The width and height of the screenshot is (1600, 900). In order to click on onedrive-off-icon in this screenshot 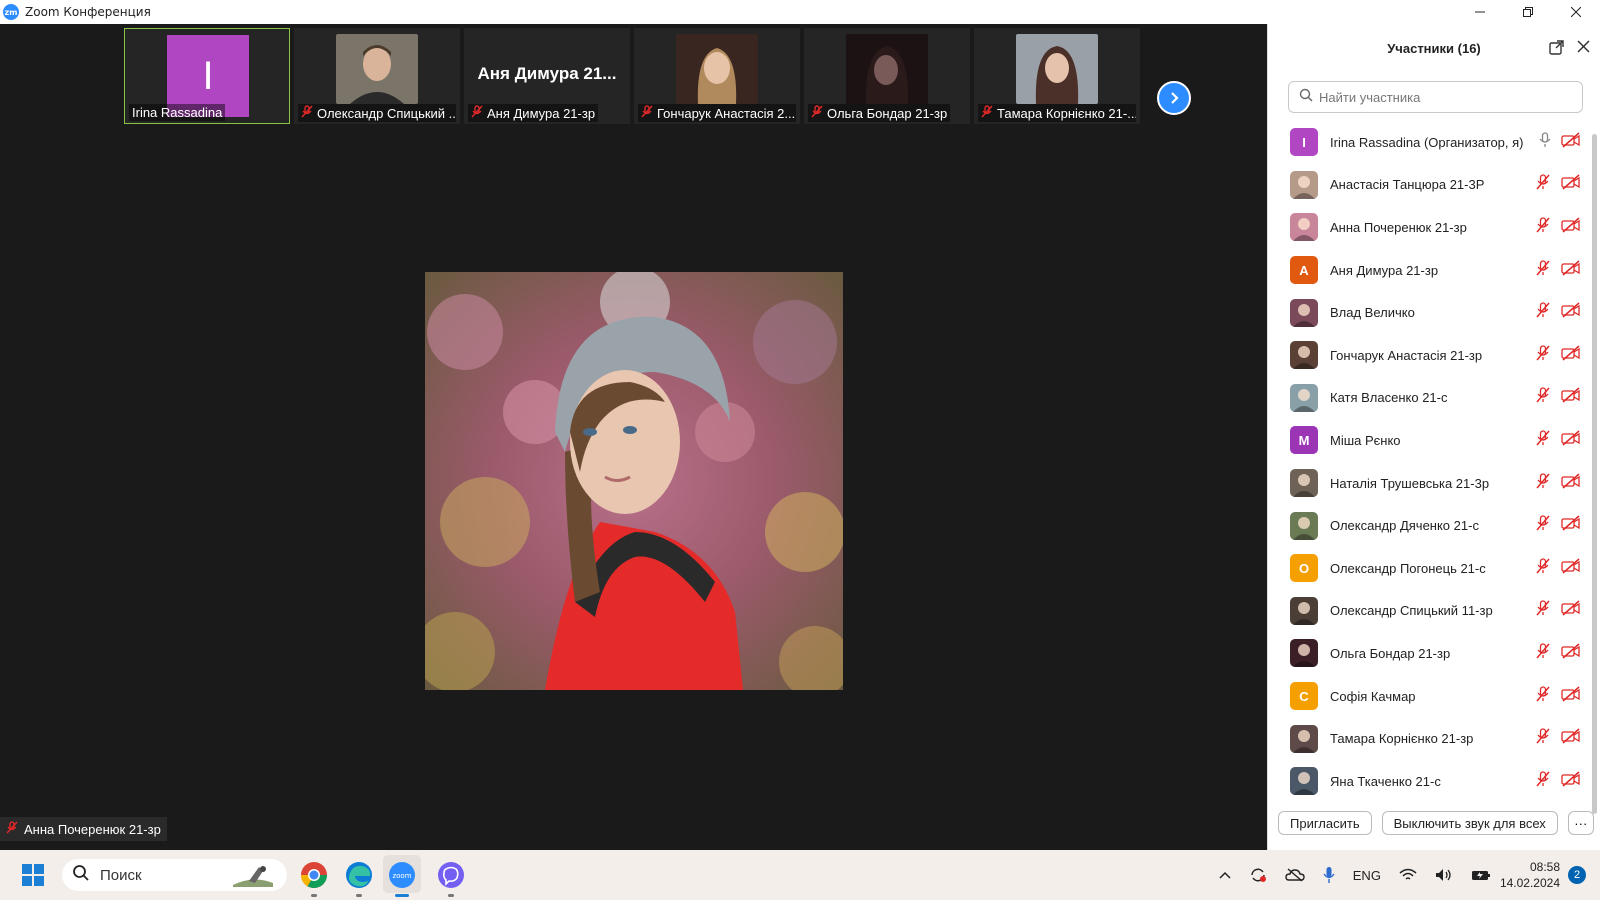, I will do `click(1295, 875)`.